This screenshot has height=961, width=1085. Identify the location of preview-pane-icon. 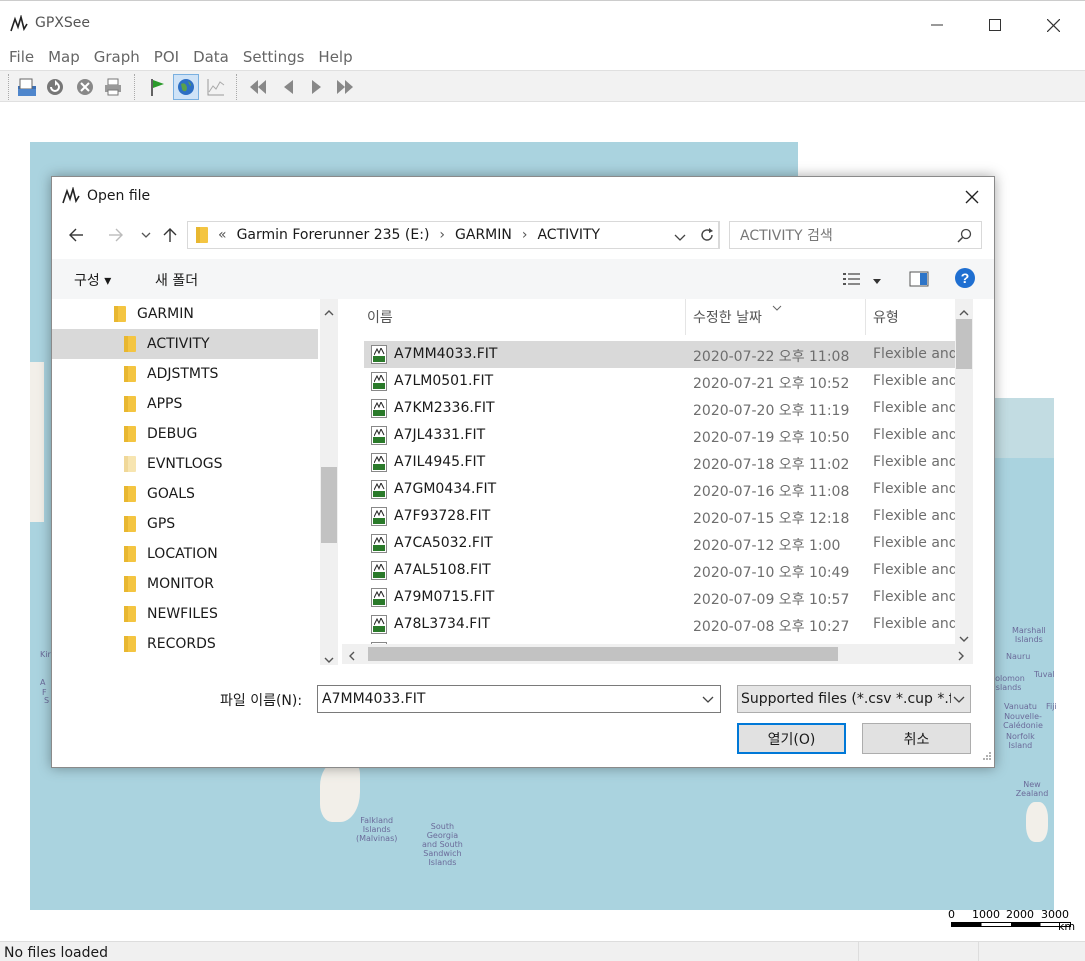
(919, 281).